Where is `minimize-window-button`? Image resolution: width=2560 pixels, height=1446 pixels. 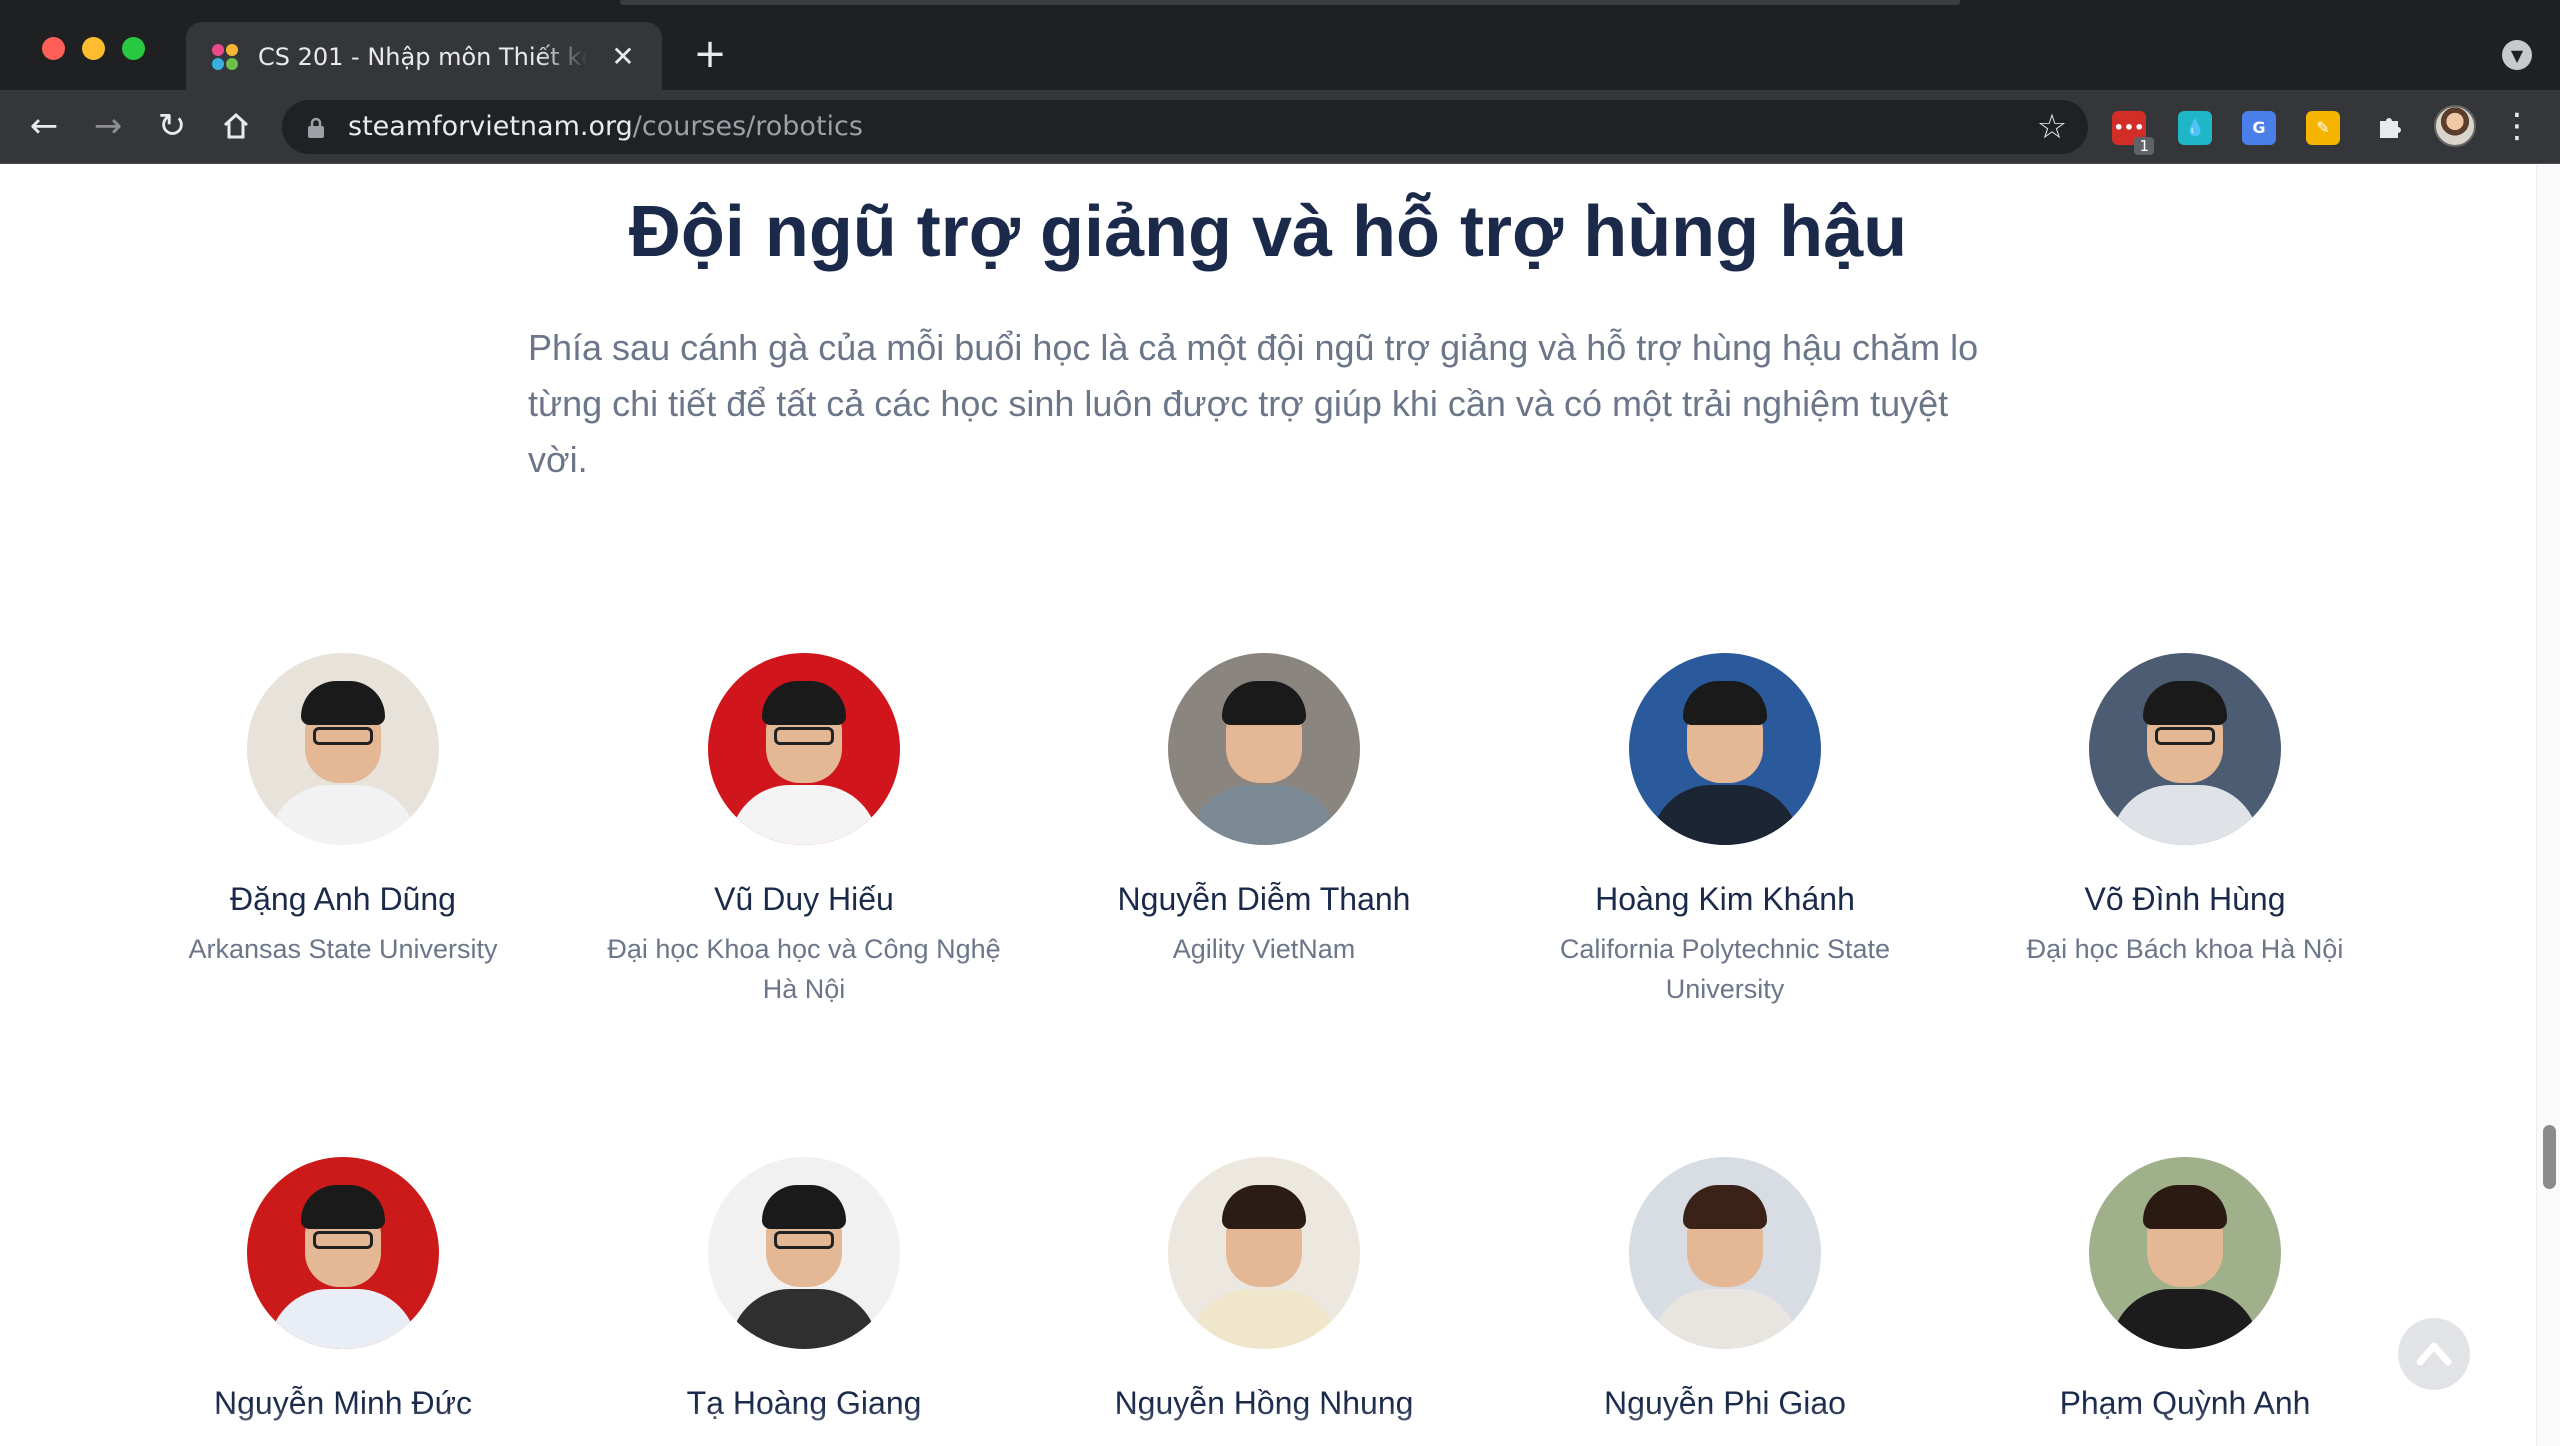
minimize-window-button is located at coordinates (93, 48).